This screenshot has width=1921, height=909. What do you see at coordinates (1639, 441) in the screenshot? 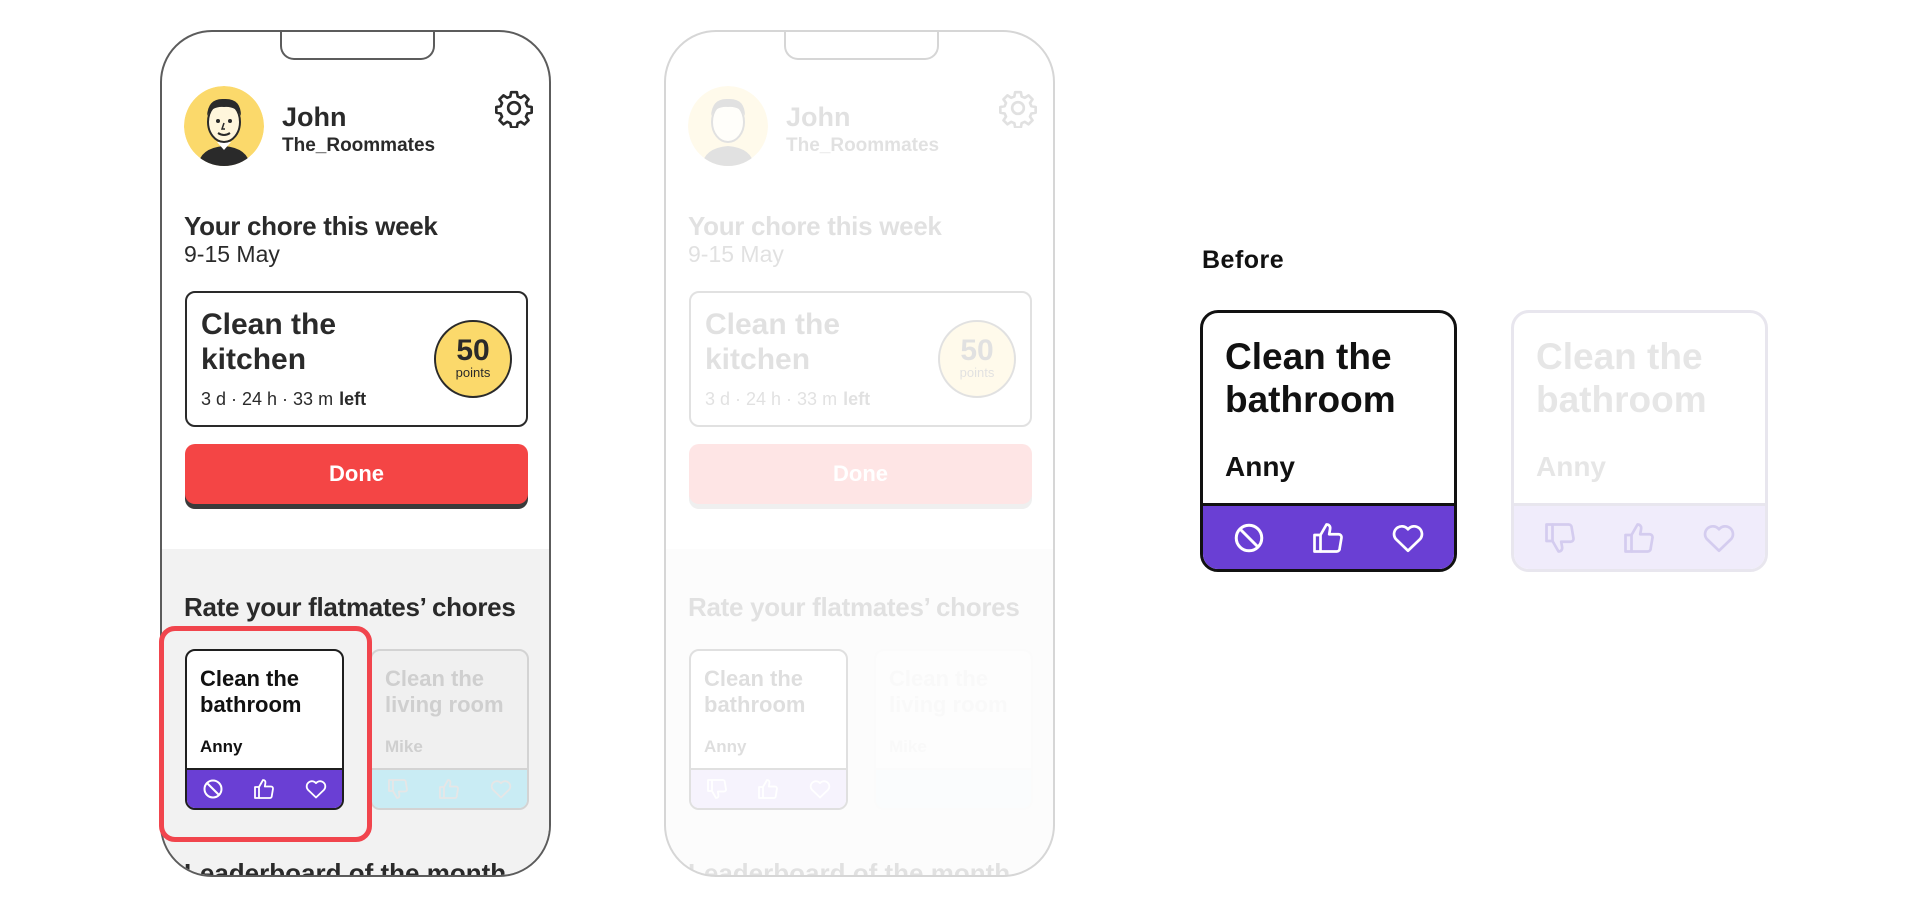
I see `before-chore-card-faded: Clean the bathroom Anny` at bounding box center [1639, 441].